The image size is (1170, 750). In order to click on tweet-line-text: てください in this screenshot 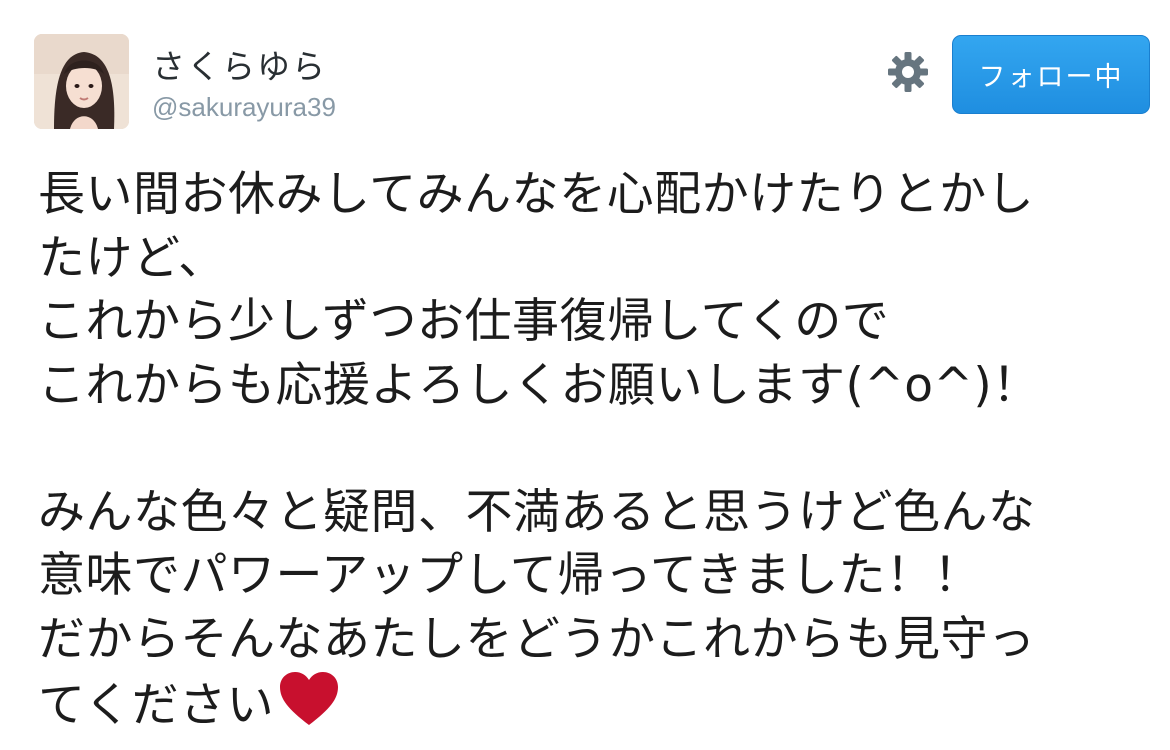, I will do `click(156, 705)`.